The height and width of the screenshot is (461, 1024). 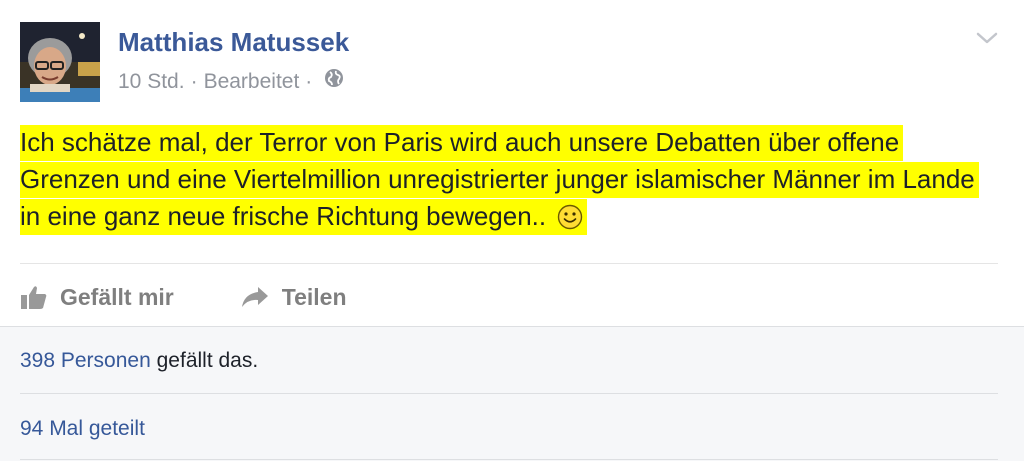 I want to click on share-label: Teilen, so click(x=314, y=296).